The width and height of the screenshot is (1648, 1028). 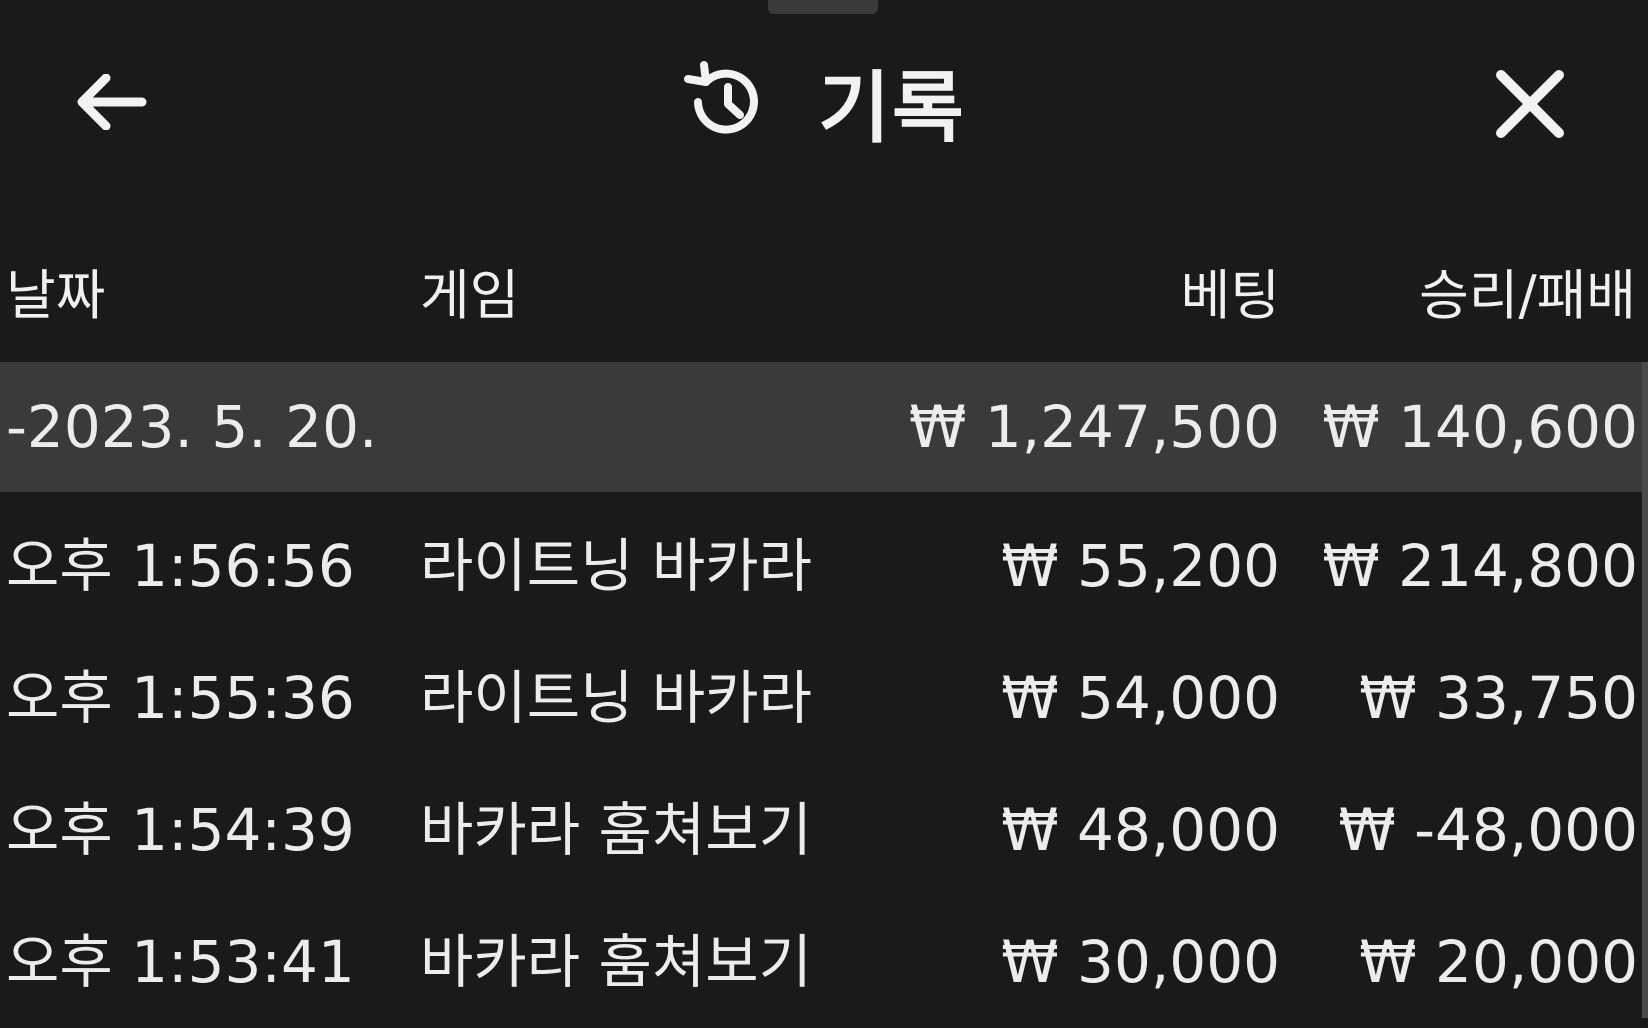 I want to click on summary-result: ₩ 140,600, so click(x=1480, y=427).